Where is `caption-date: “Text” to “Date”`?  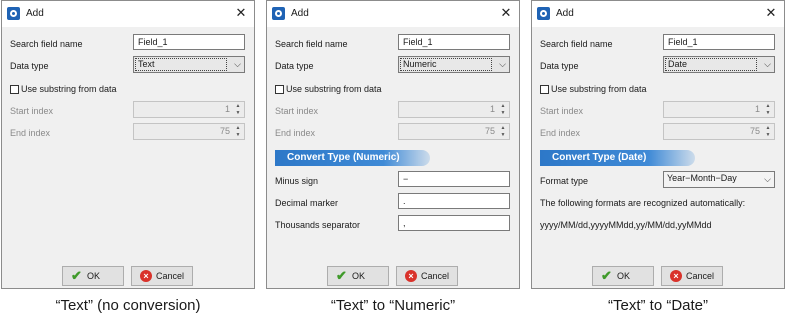 caption-date: “Text” to “Date” is located at coordinates (658, 305).